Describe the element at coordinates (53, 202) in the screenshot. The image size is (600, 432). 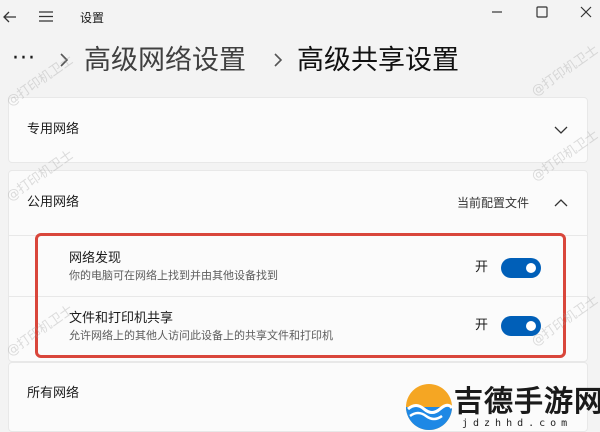
I see `section-label: 公用网络` at that location.